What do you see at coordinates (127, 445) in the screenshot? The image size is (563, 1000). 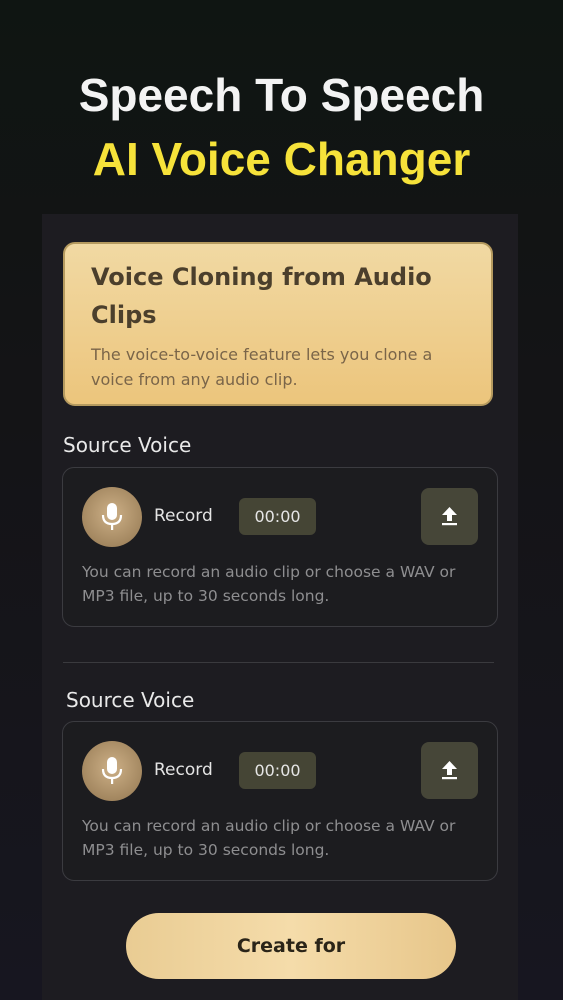 I see `source-voice-label-1: Source Voice` at bounding box center [127, 445].